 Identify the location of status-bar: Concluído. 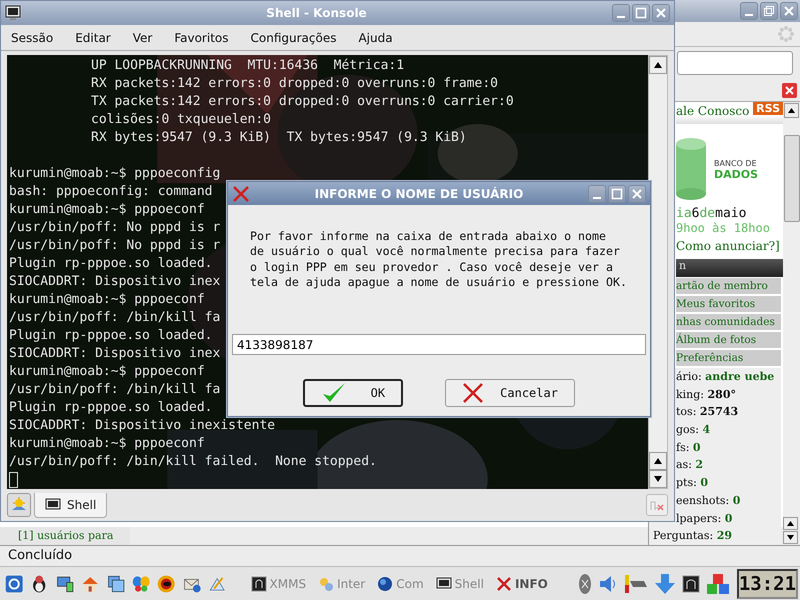
(400, 556).